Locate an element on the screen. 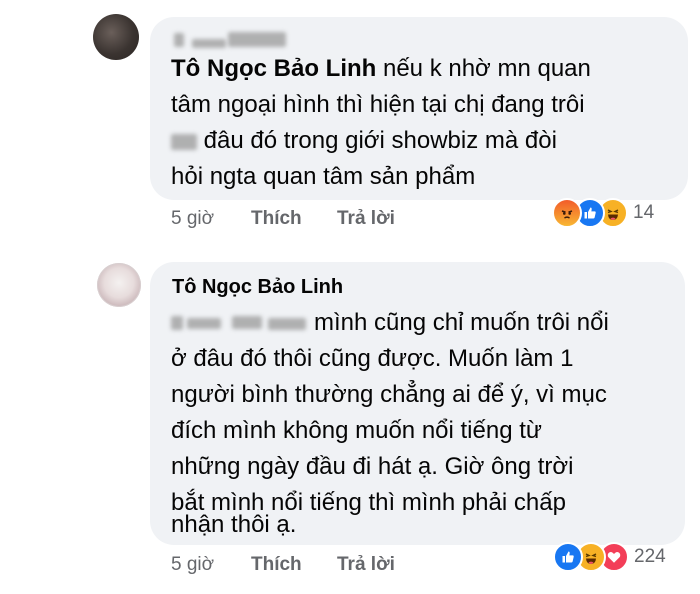 The width and height of the screenshot is (700, 594). reaction-count: 224 is located at coordinates (650, 556).